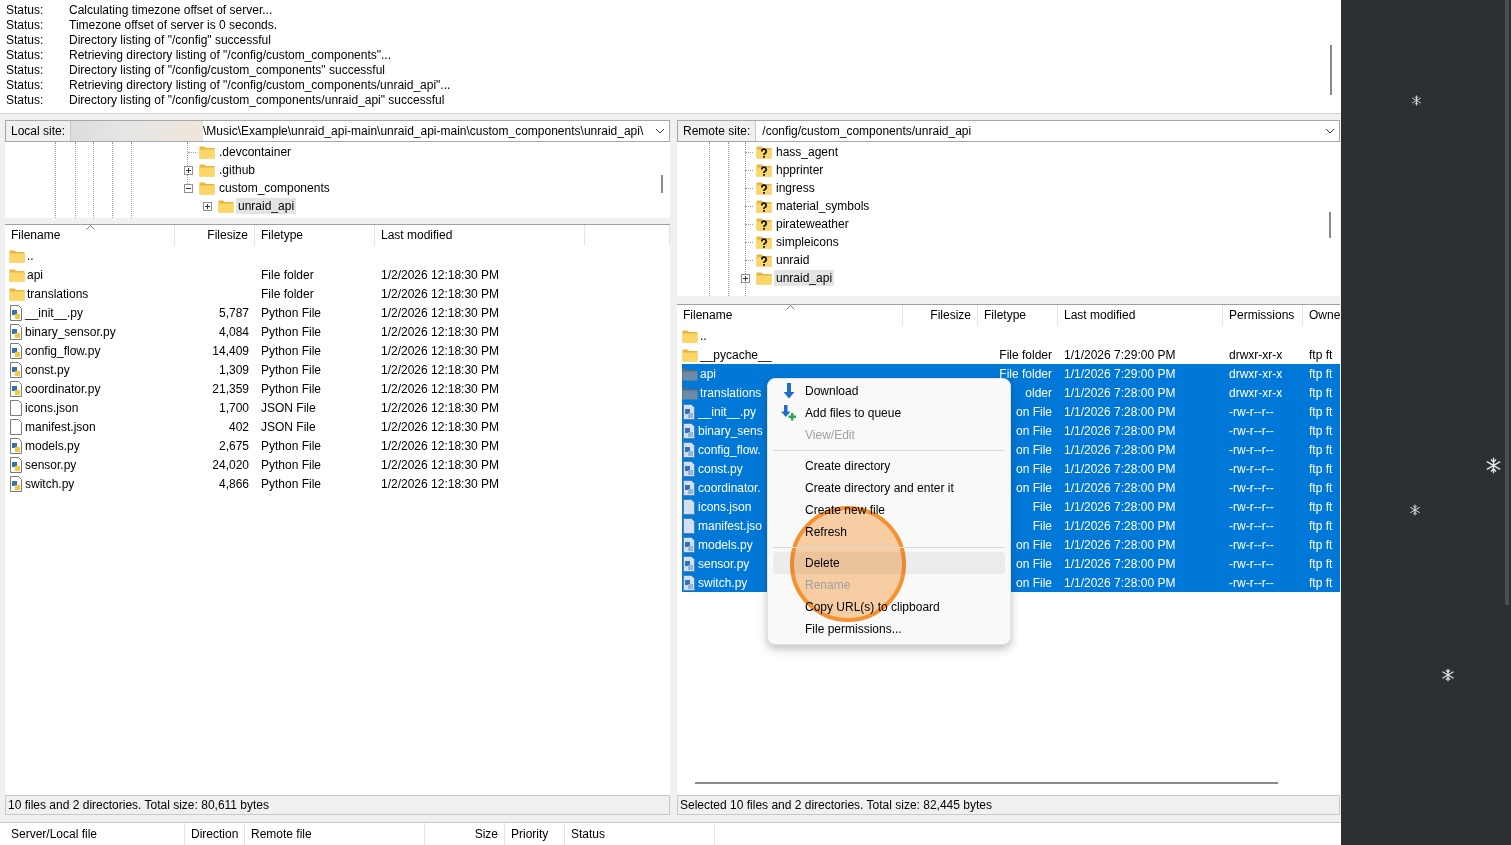 Image resolution: width=1511 pixels, height=845 pixels. I want to click on table-cell: drwxr-xr-x, so click(1256, 354).